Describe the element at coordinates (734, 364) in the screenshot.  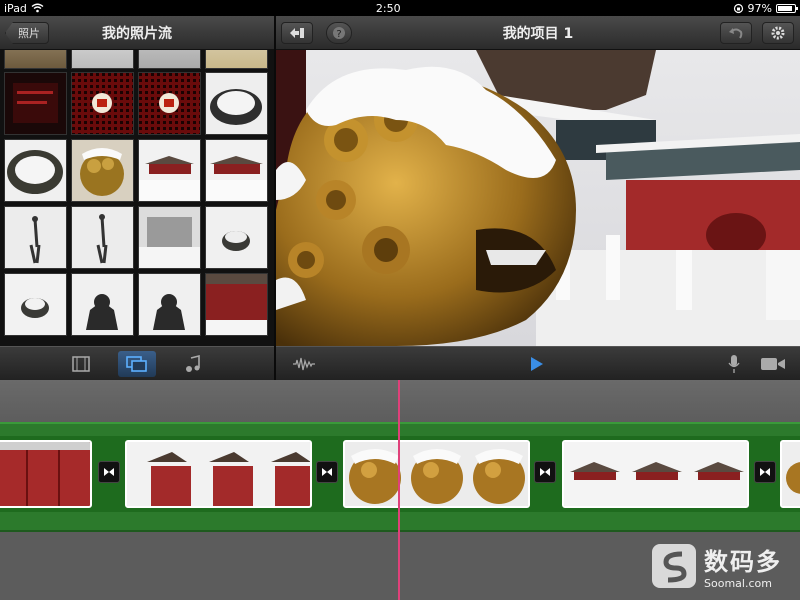
I see `microphone-icon` at that location.